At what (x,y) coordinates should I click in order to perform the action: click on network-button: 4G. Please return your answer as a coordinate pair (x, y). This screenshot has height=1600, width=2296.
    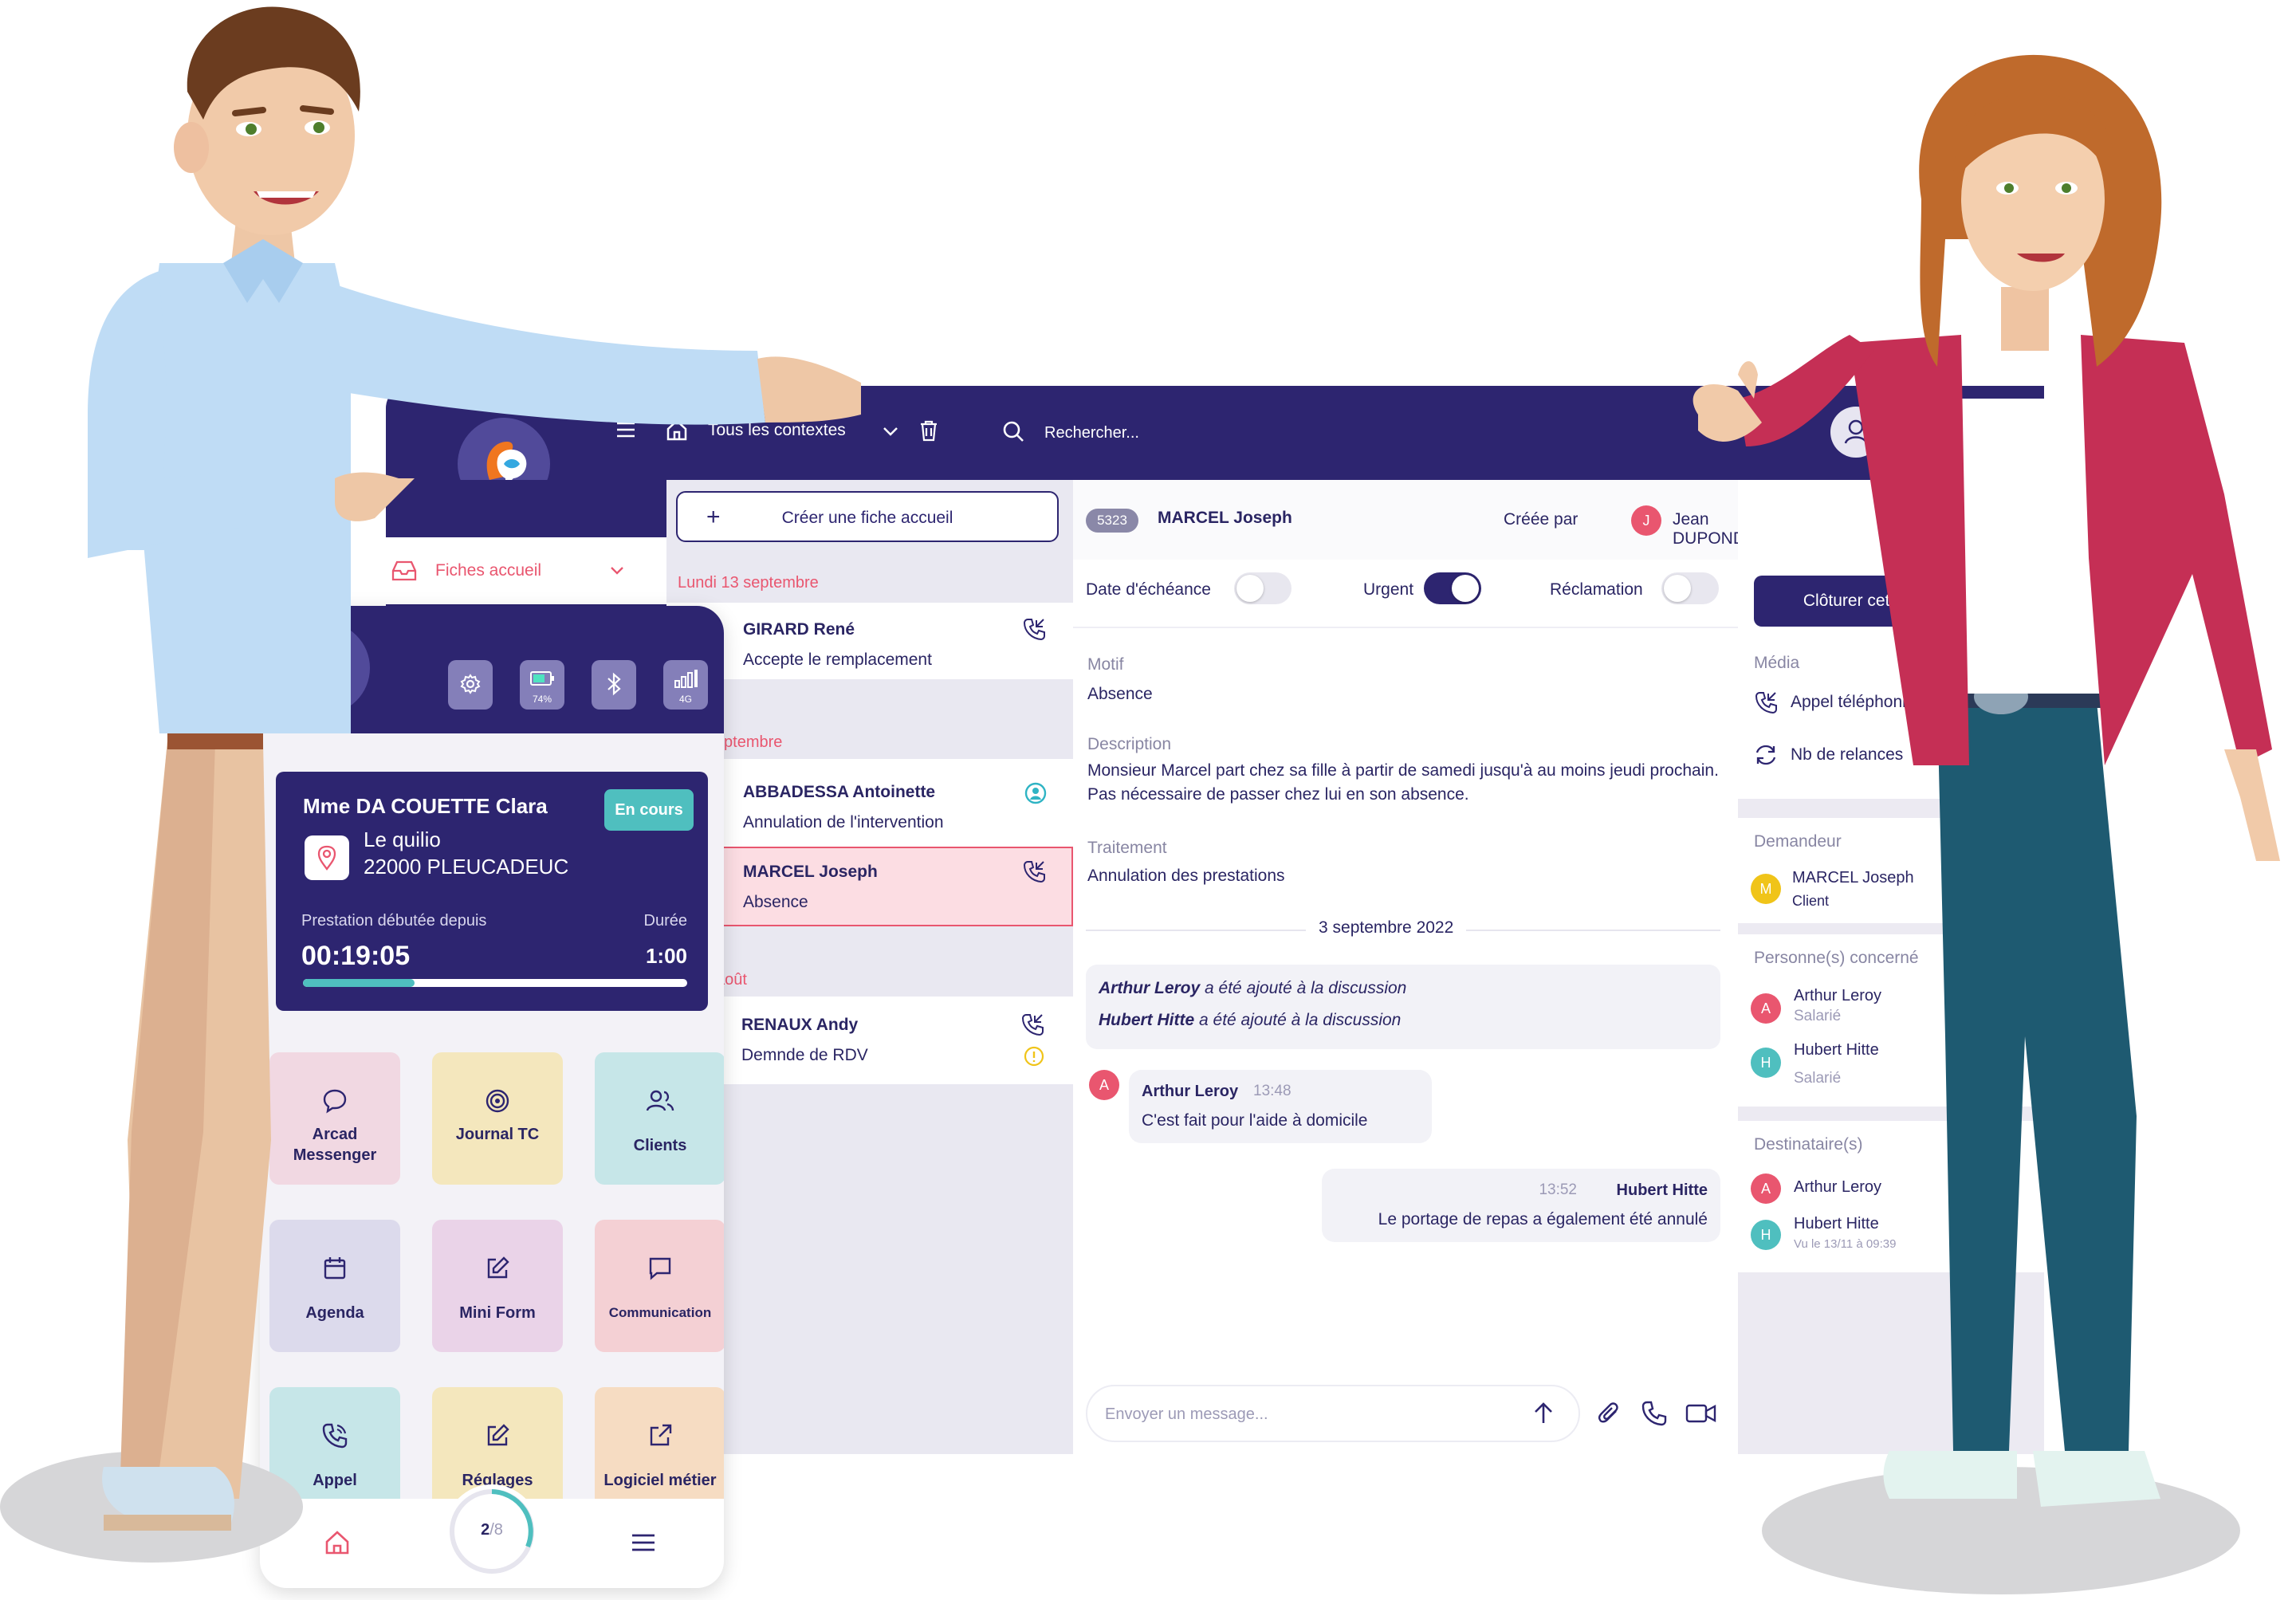
    Looking at the image, I should click on (685, 685).